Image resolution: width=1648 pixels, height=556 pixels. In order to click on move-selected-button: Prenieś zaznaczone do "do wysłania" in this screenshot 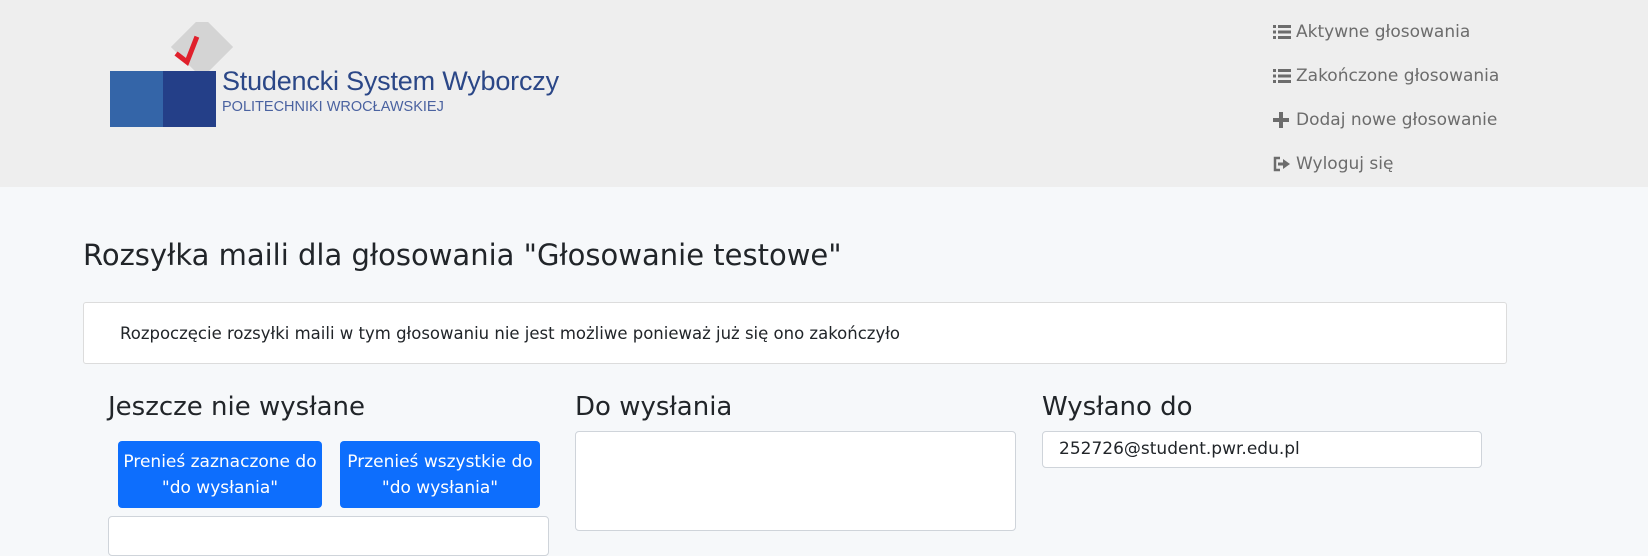, I will do `click(220, 474)`.